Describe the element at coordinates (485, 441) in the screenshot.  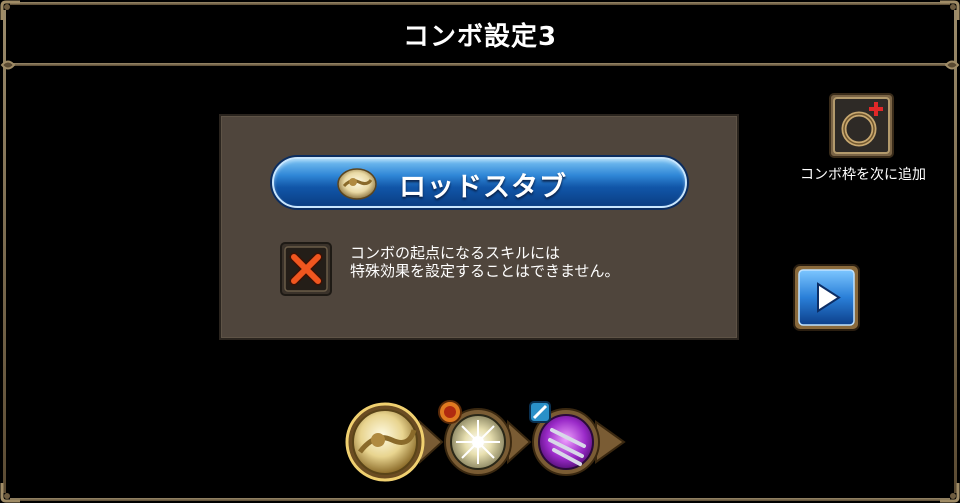
I see `combo-chain` at that location.